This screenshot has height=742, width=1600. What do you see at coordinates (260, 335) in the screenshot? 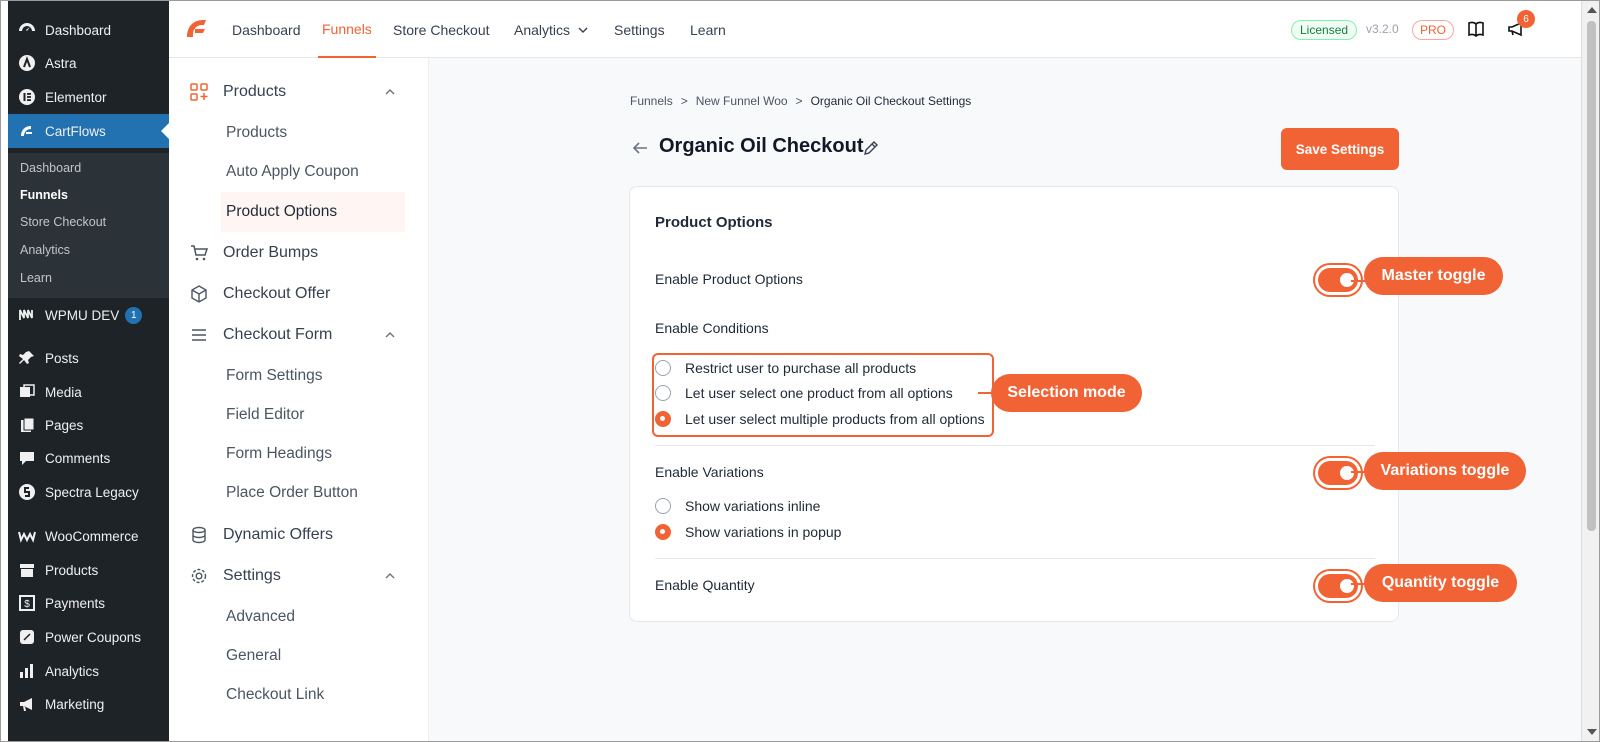
I see `section-checkout-form: Checkout Form` at bounding box center [260, 335].